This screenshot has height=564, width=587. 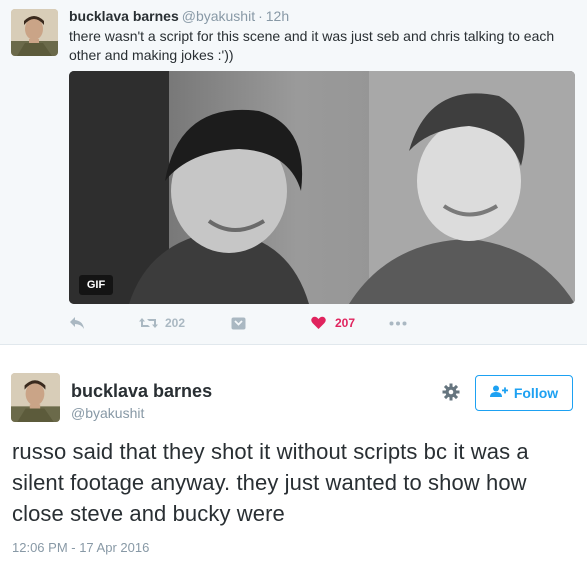 I want to click on more-button, so click(x=398, y=323).